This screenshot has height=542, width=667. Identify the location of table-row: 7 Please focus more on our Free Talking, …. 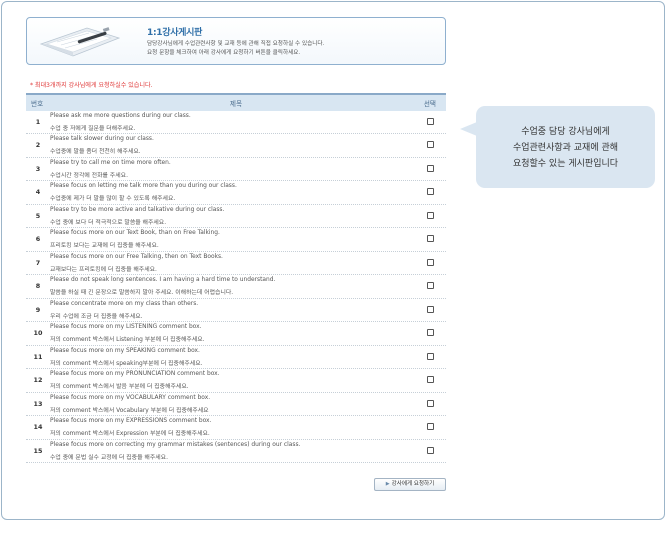
(236, 264).